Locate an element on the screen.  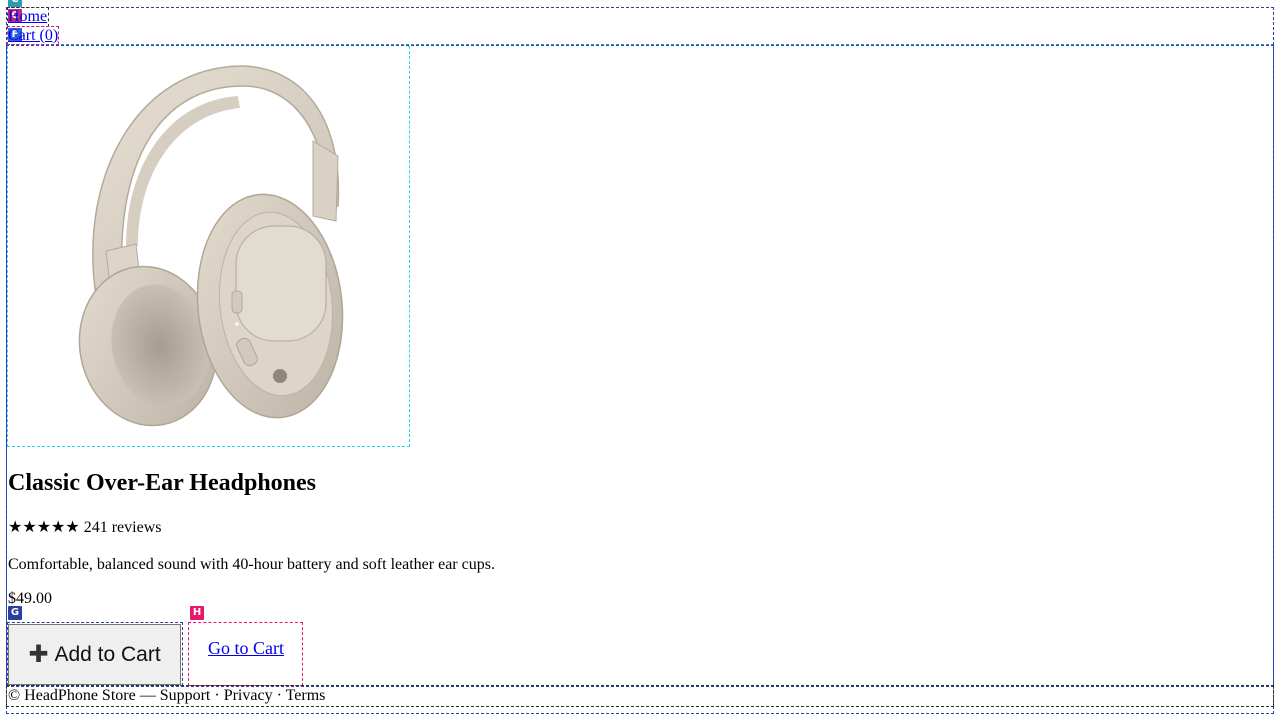
review-count: 241 reviews is located at coordinates (122, 527).